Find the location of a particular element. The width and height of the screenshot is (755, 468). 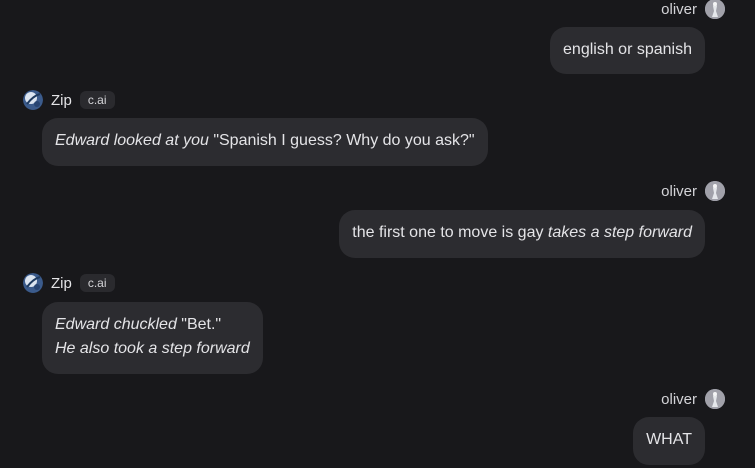

message-action-text: Edward chuckled is located at coordinates (116, 324).